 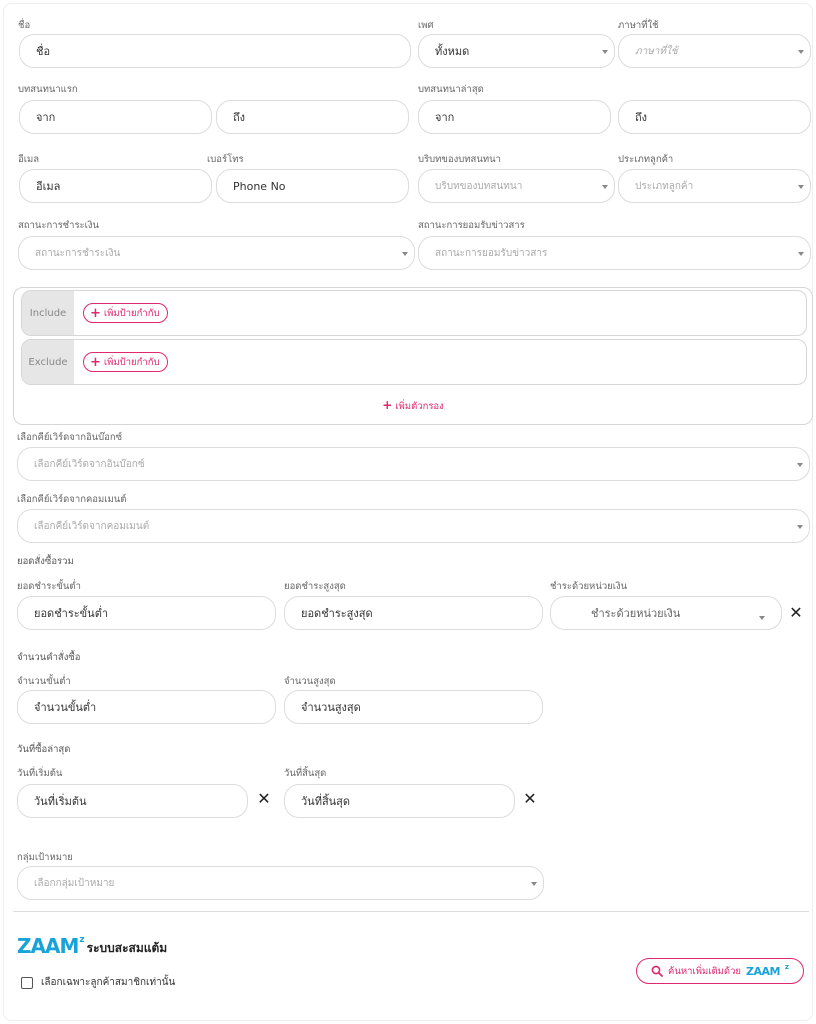 I want to click on start-date-label: วันที่เริ่มต้น, so click(x=40, y=773).